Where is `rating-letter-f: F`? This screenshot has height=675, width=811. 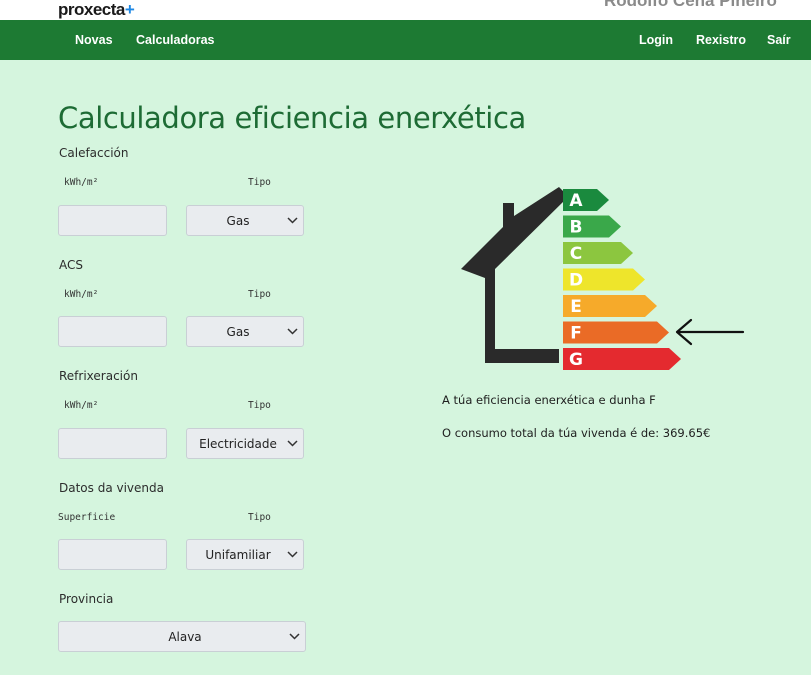 rating-letter-f: F is located at coordinates (576, 334).